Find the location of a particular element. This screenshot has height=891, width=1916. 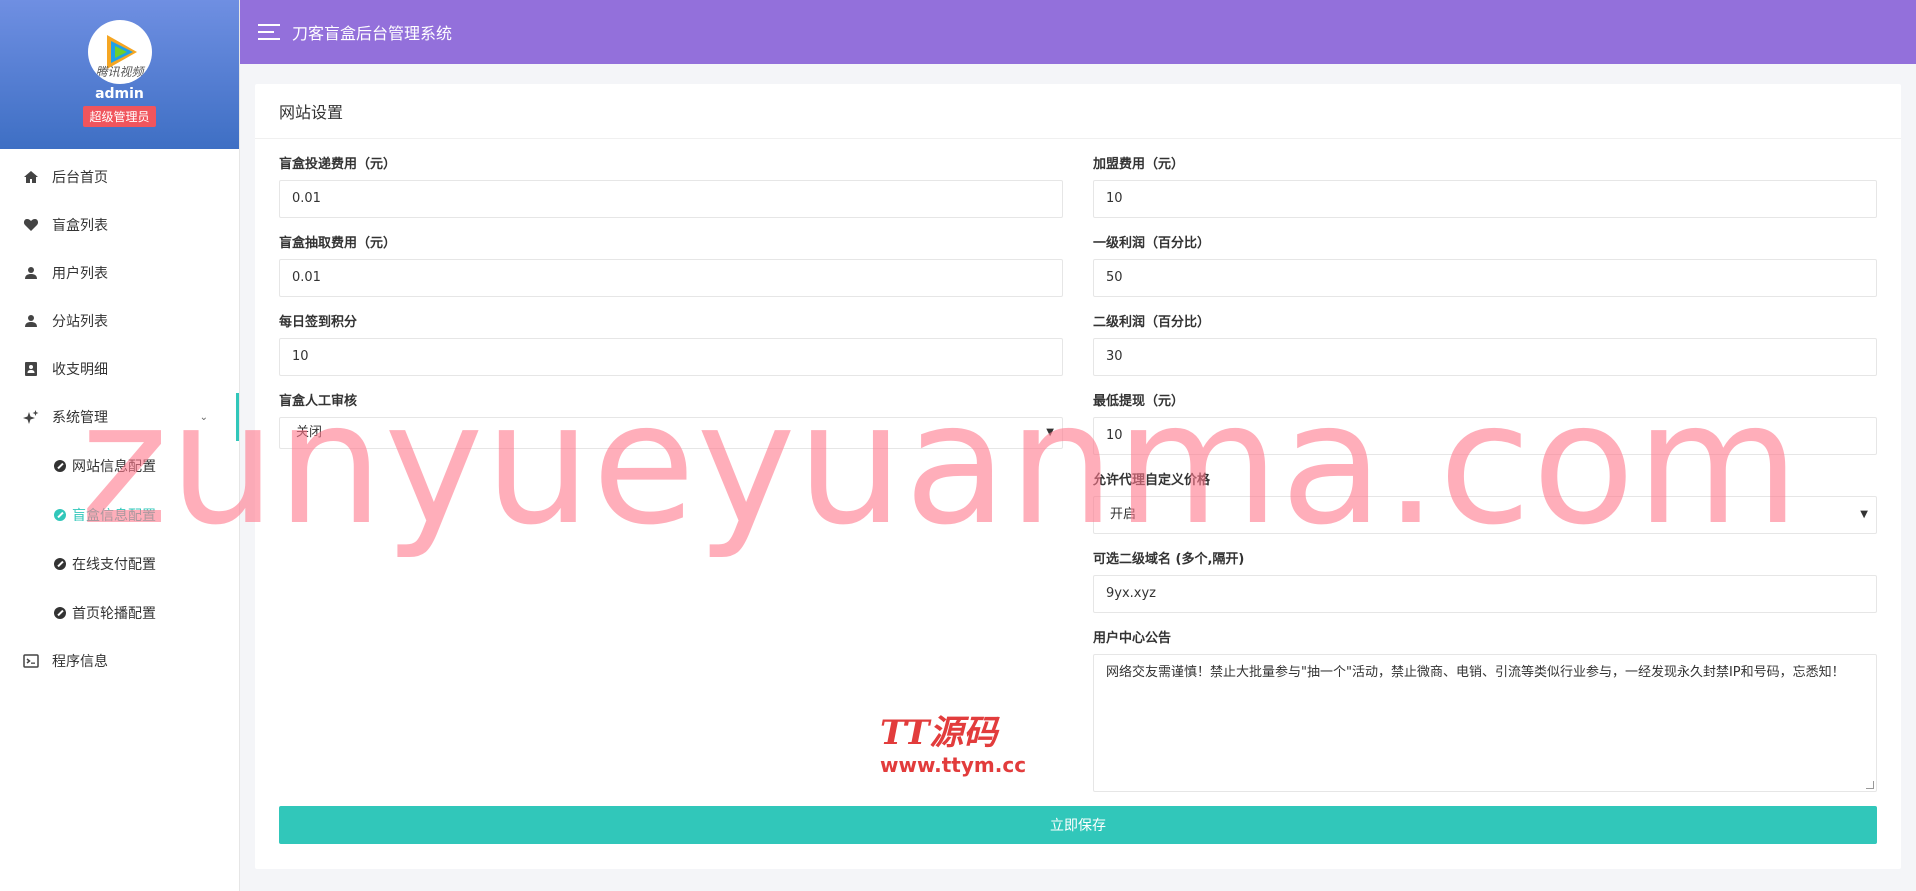

terminal-icon is located at coordinates (31, 661).